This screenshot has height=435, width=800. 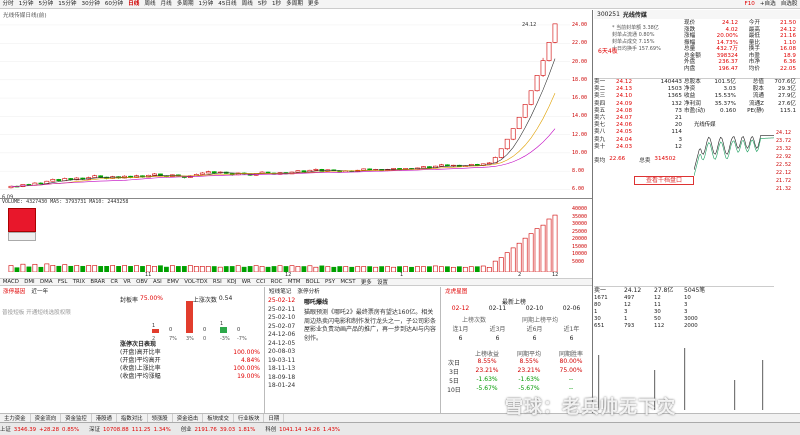 What do you see at coordinates (276, 282) in the screenshot?
I see `indicator-tab-16: ROC` at bounding box center [276, 282].